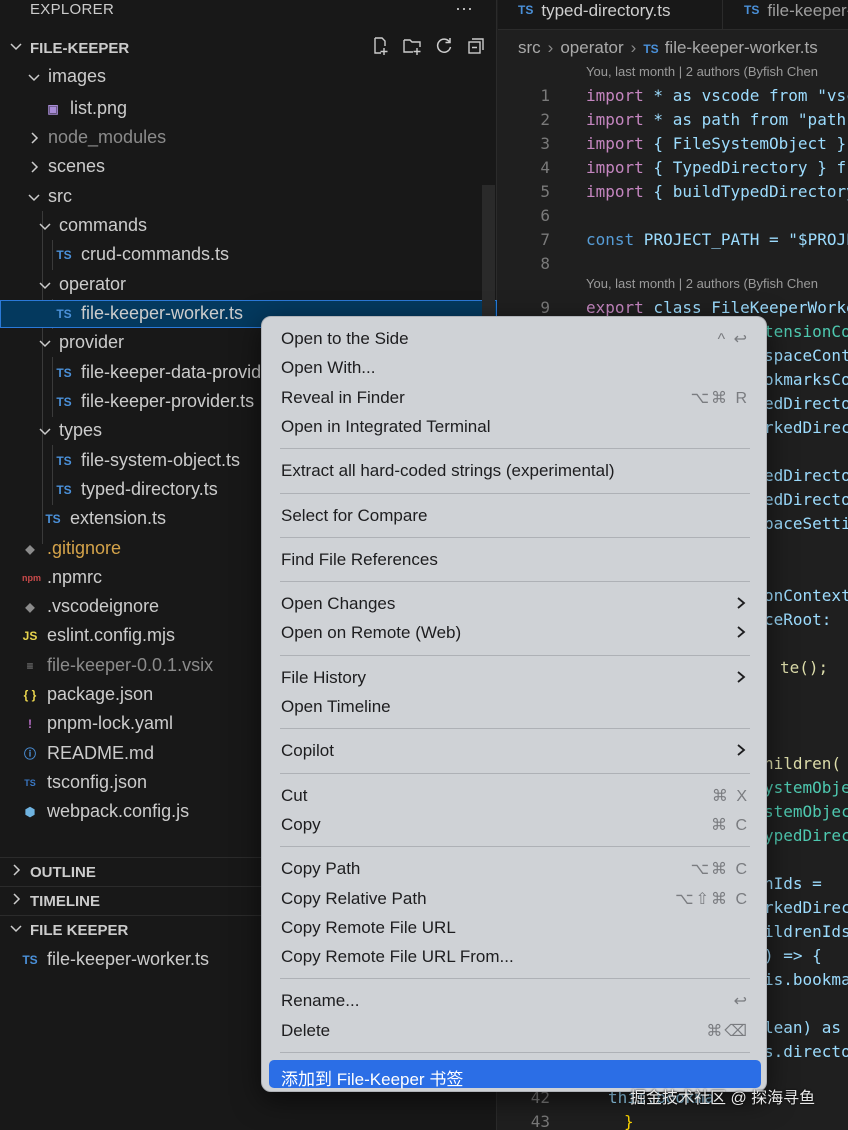 Image resolution: width=848 pixels, height=1130 pixels. I want to click on file-label: eslint.config.mjs, so click(111, 635).